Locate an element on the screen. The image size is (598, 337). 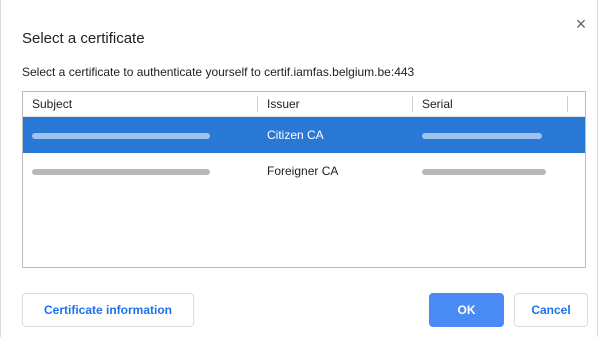
certificate-information-button: Certificate information is located at coordinates (108, 310).